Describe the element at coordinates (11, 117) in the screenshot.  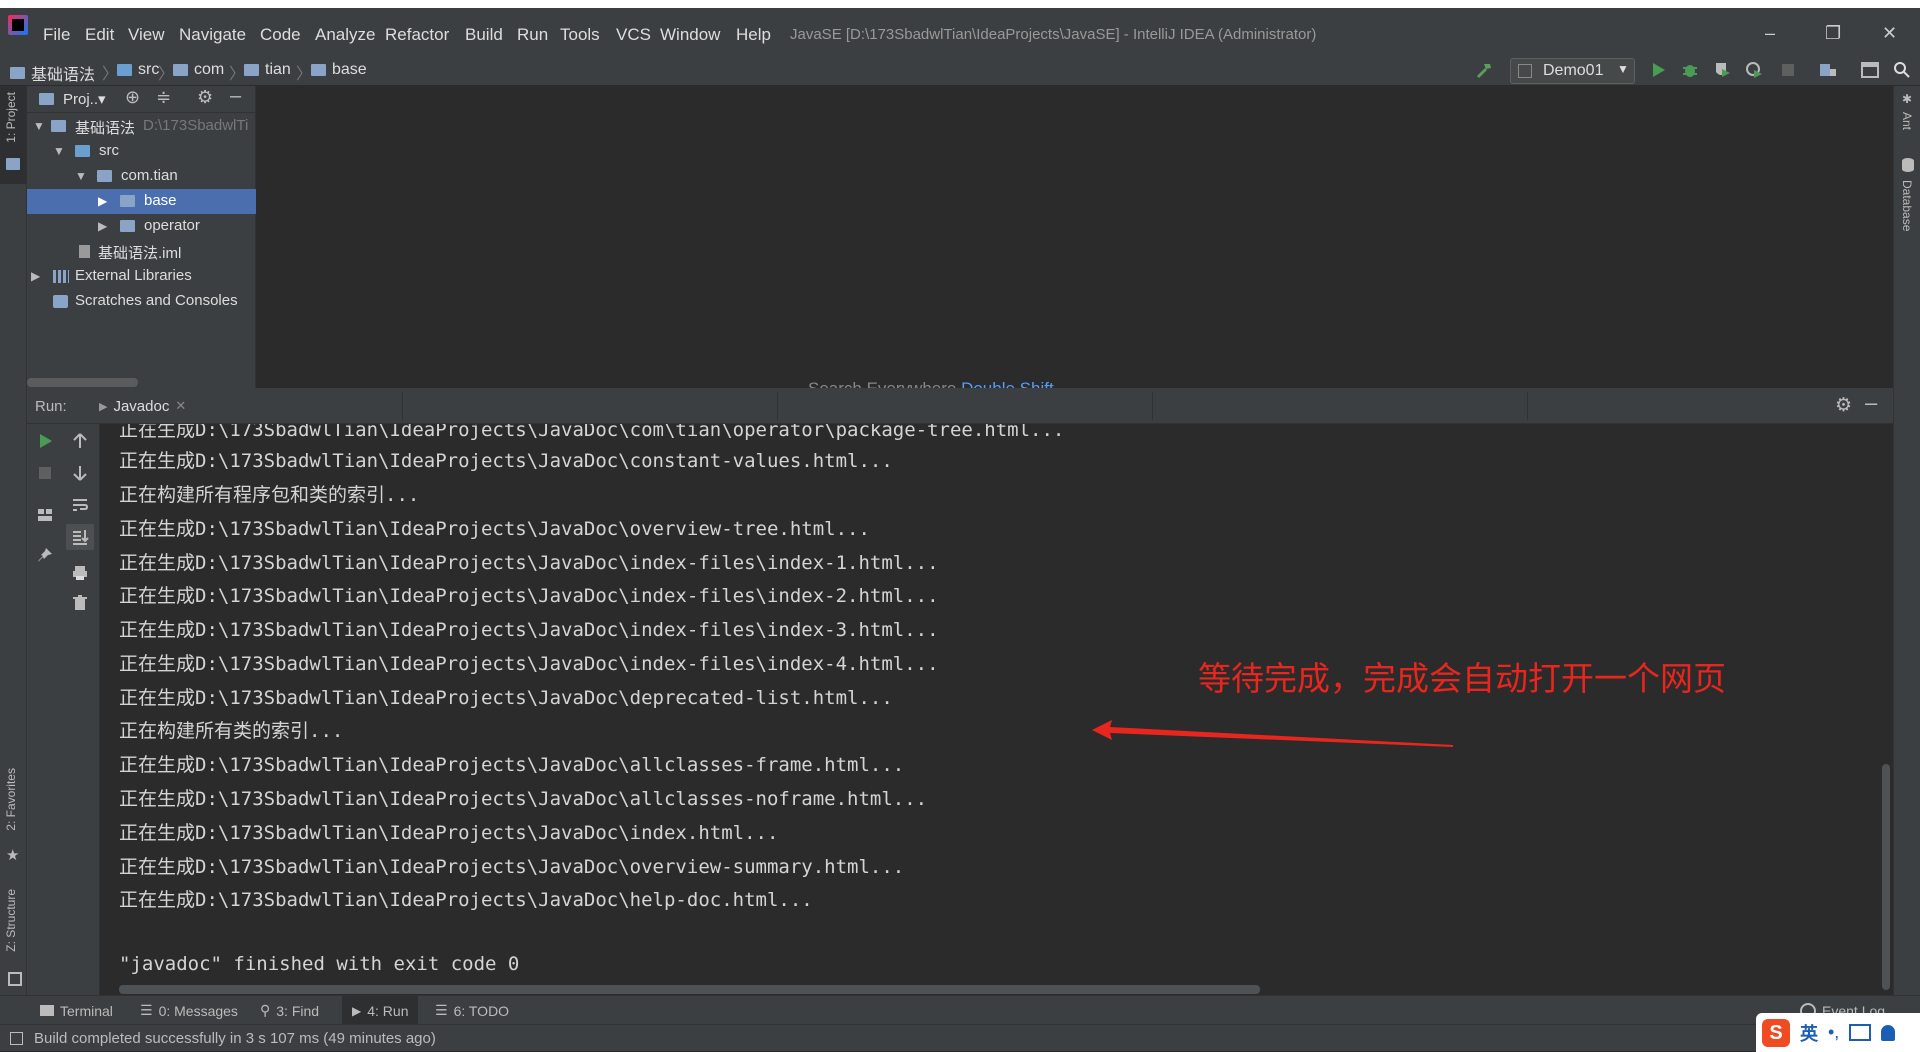
I see `project-tool-label: 1: Project` at that location.